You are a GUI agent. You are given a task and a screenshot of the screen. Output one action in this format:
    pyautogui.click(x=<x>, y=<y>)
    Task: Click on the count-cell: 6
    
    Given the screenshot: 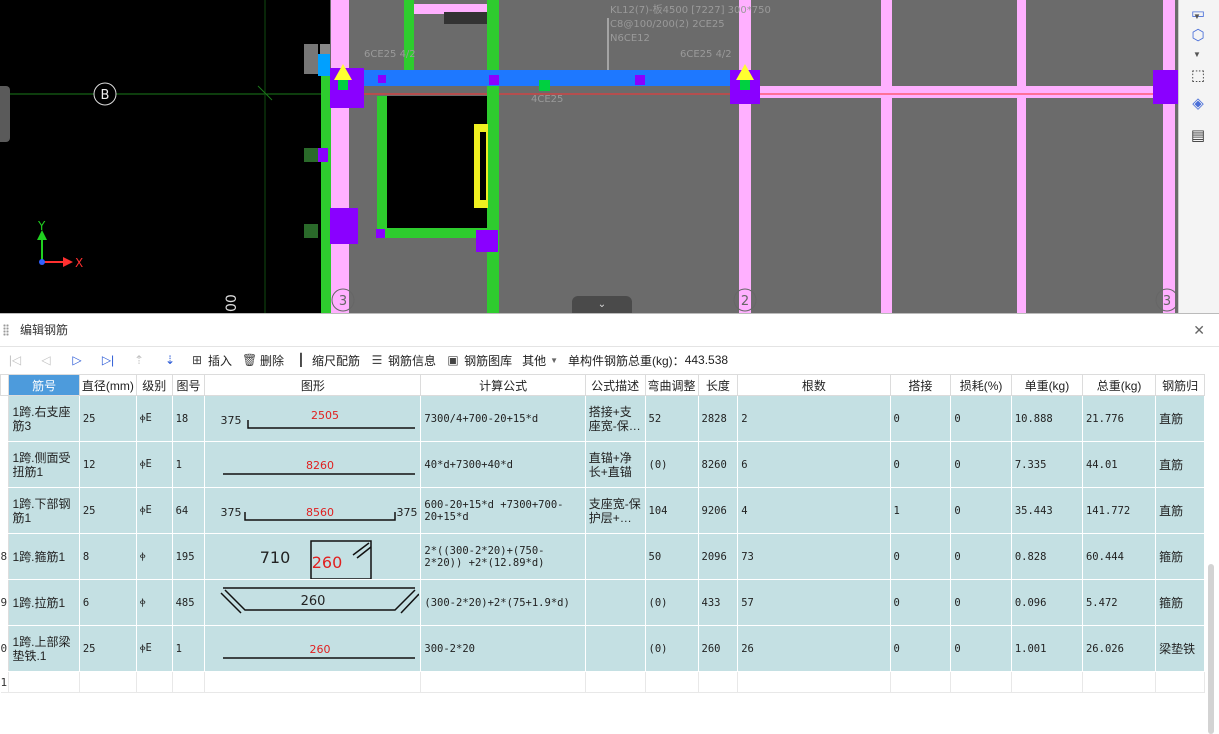 What is the action you would take?
    pyautogui.click(x=814, y=464)
    